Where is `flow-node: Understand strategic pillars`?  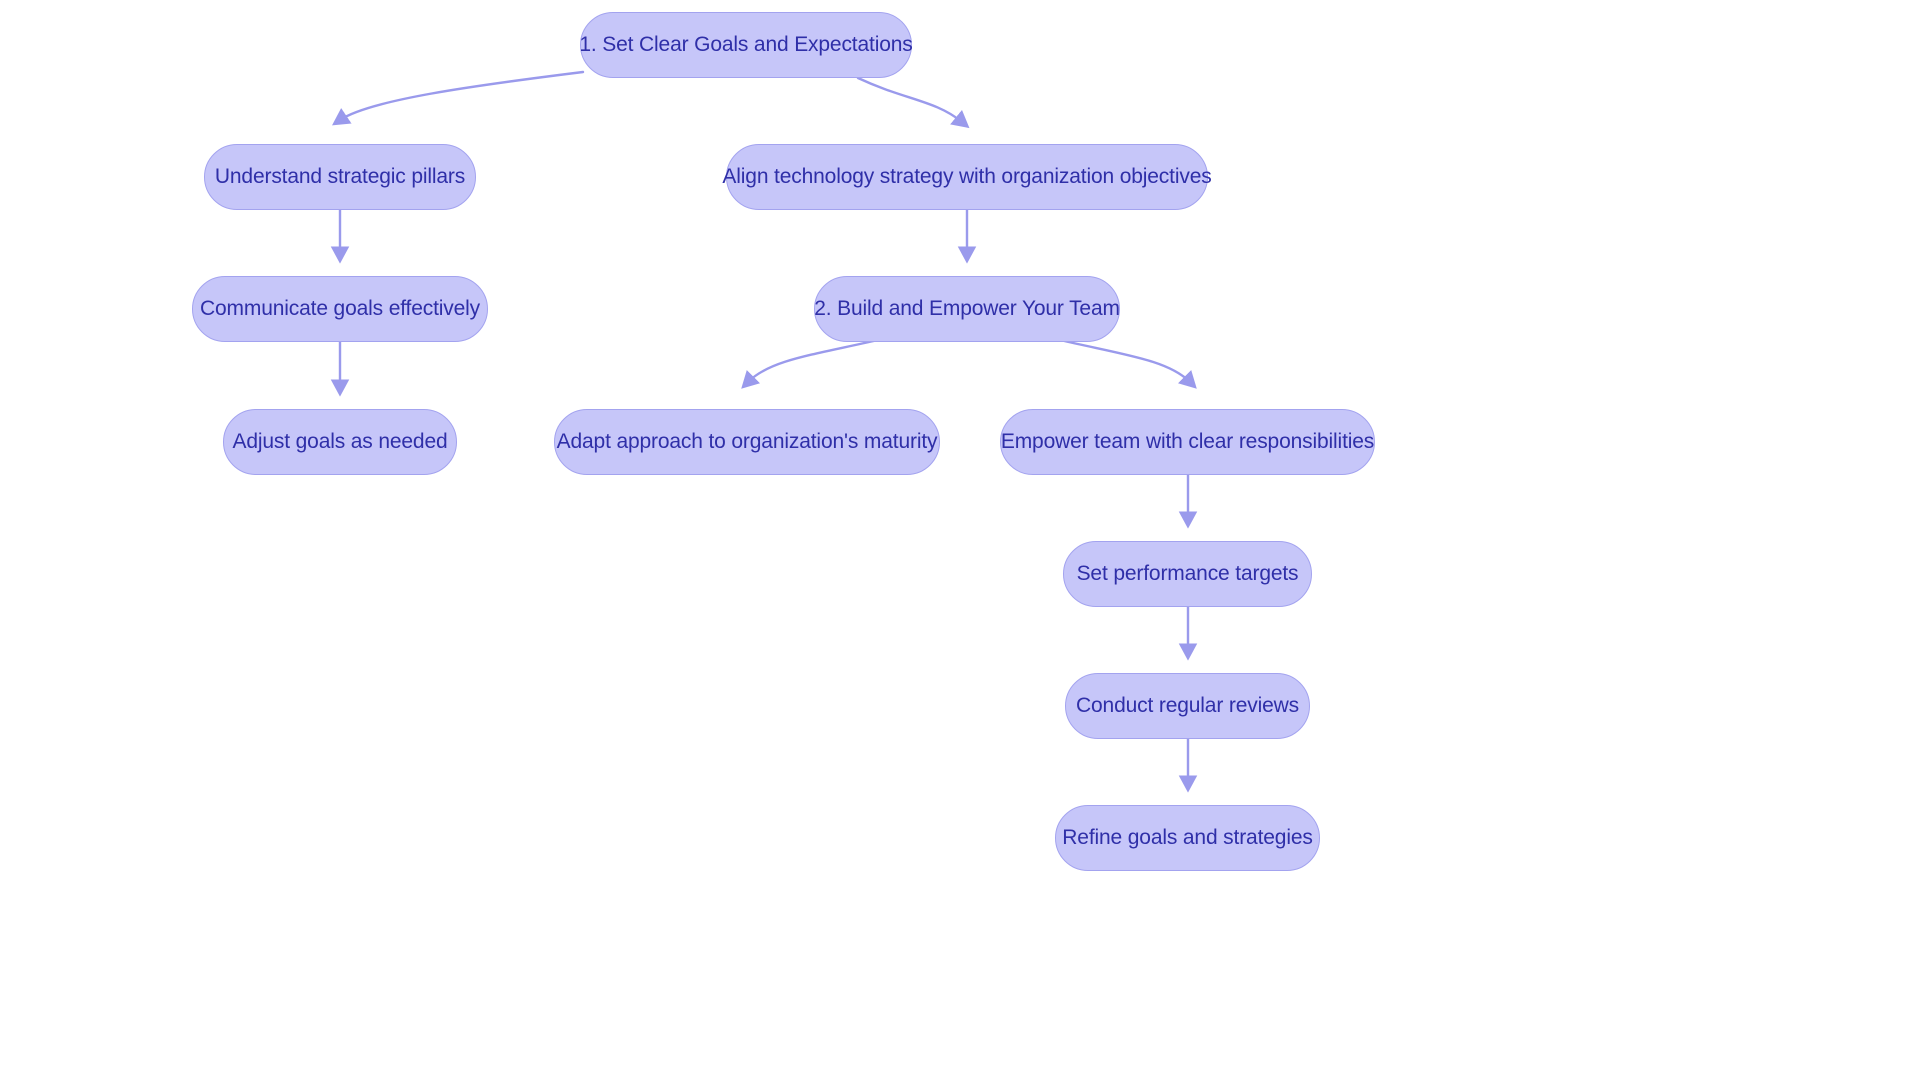 flow-node: Understand strategic pillars is located at coordinates (340, 177).